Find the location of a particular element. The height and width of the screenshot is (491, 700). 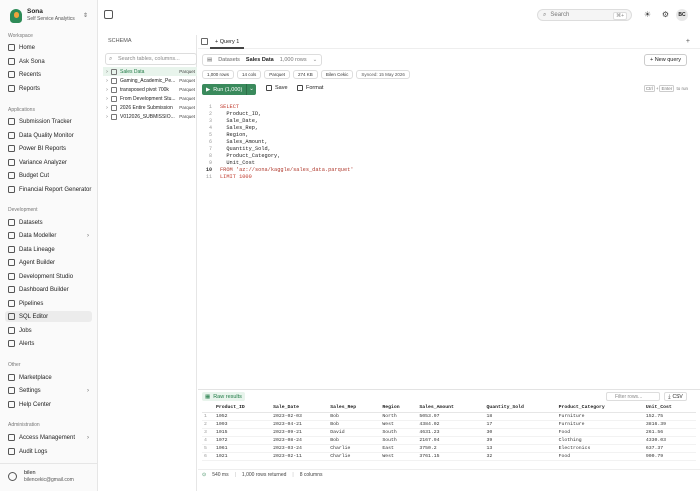

sidebar-item-audit-logs: Audit Logs is located at coordinates (48, 451).